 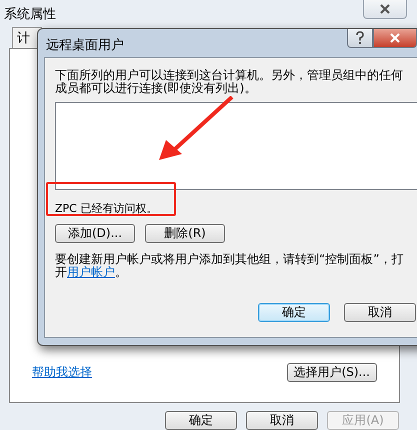 What do you see at coordinates (229, 266) in the screenshot?
I see `hint-text: 要创建新用户帐户或将用户添加到其他组，请转到“控制面板”，打开用户帐户。` at bounding box center [229, 266].